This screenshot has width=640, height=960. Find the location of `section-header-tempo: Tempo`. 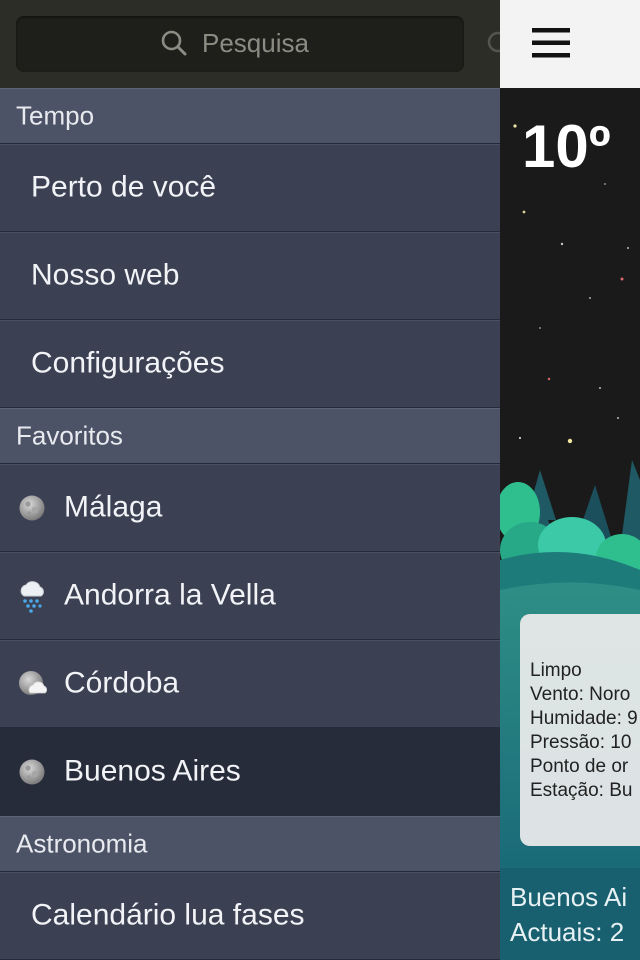

section-header-tempo: Tempo is located at coordinates (250, 116).